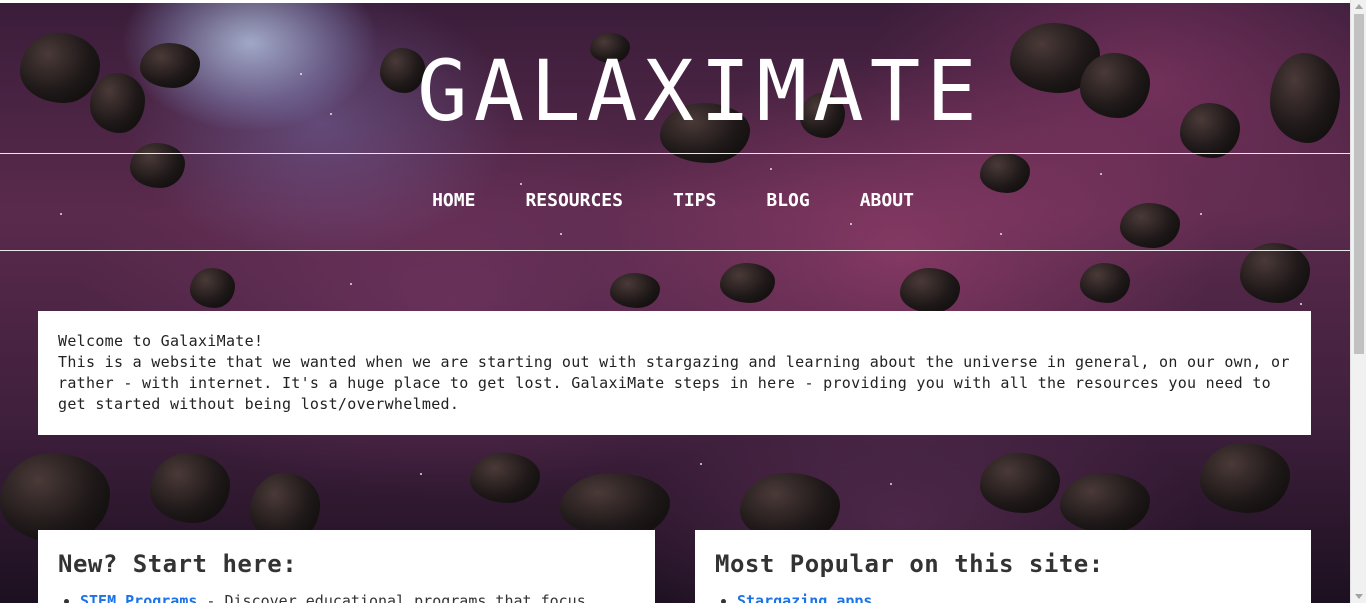 This screenshot has width=1366, height=603. What do you see at coordinates (694, 200) in the screenshot?
I see `nav-tips: TIPS` at bounding box center [694, 200].